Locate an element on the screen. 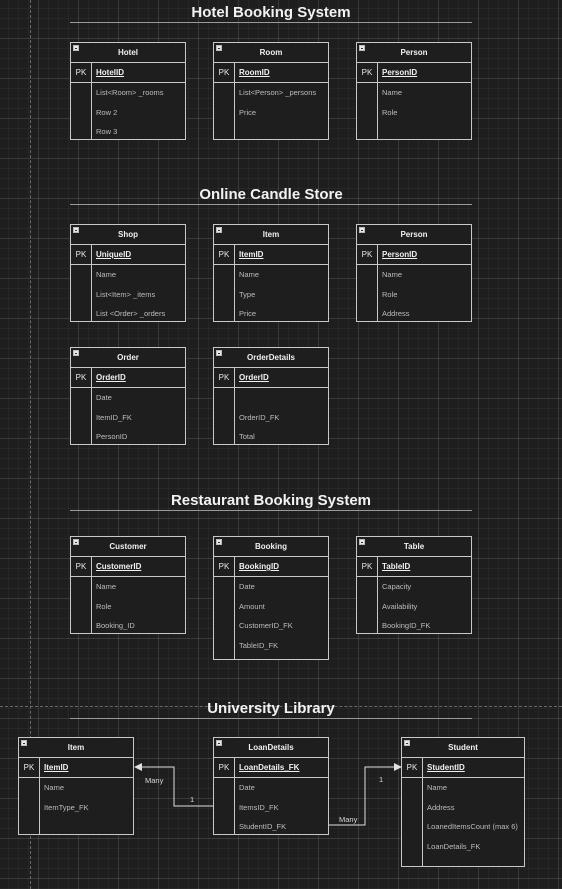  cardinality-label-loandetails-many: Many is located at coordinates (348, 819).